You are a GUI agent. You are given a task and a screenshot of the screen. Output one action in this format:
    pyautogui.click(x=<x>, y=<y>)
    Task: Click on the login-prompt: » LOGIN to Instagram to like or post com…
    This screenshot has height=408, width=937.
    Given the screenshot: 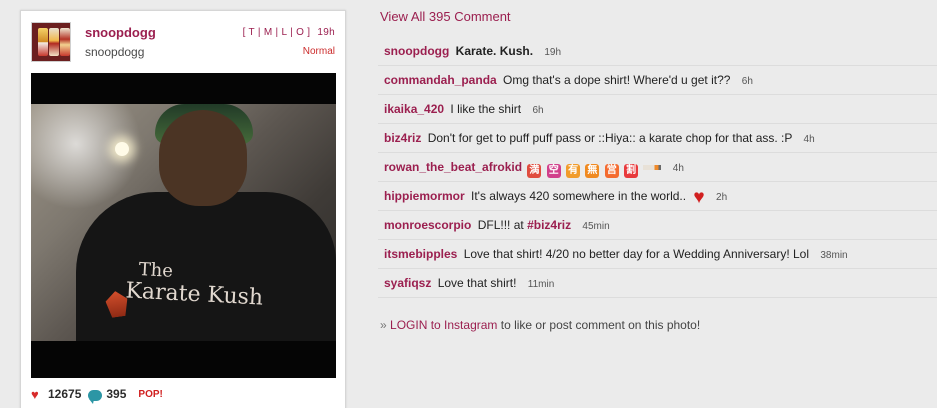 What is the action you would take?
    pyautogui.click(x=540, y=325)
    